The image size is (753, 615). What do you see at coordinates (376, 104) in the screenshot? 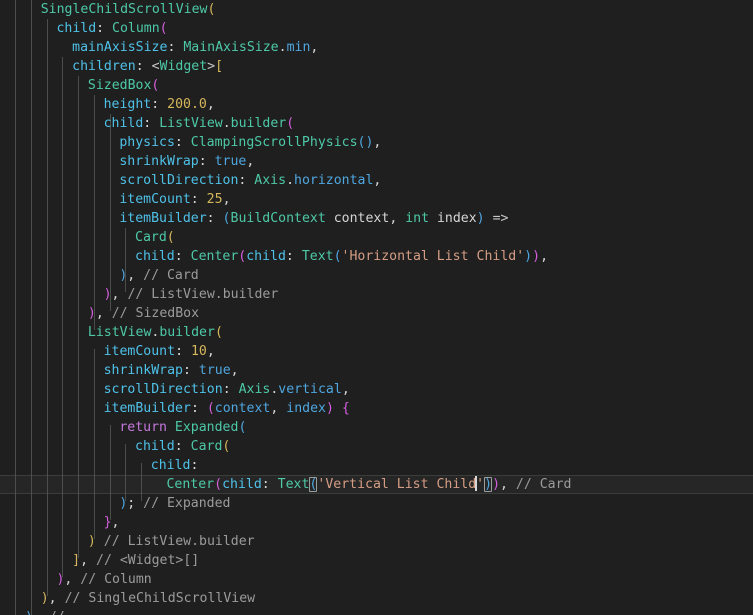
I see `code-line: height: 200.0,` at bounding box center [376, 104].